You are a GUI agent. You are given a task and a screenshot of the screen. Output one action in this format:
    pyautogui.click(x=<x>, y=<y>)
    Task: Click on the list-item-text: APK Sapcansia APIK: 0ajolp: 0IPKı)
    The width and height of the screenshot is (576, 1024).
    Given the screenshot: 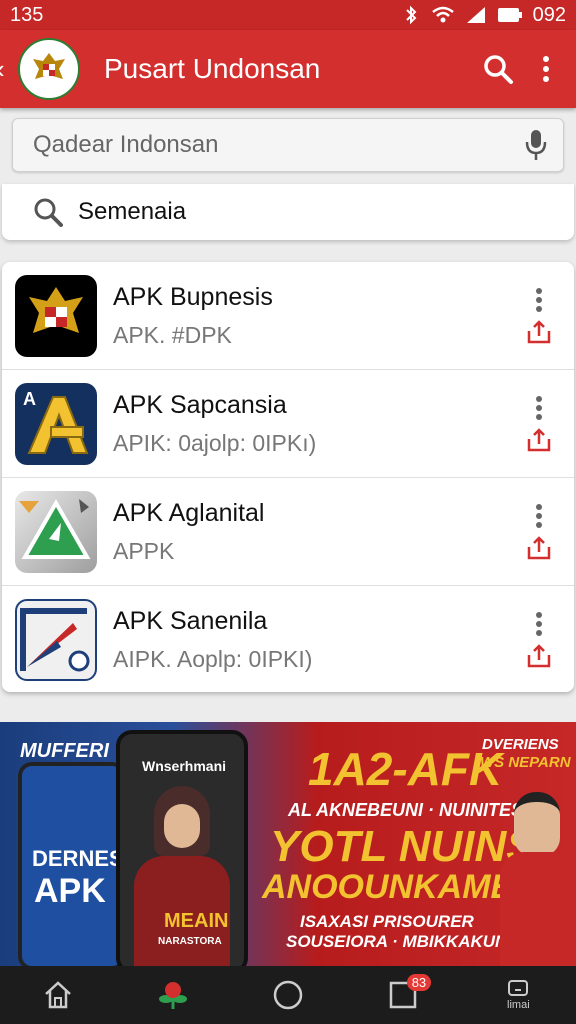 What is the action you would take?
    pyautogui.click(x=313, y=424)
    